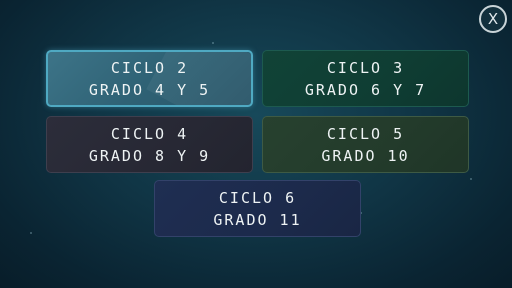  I want to click on level-grade-label: GRADO 6 Y 7, so click(365, 89).